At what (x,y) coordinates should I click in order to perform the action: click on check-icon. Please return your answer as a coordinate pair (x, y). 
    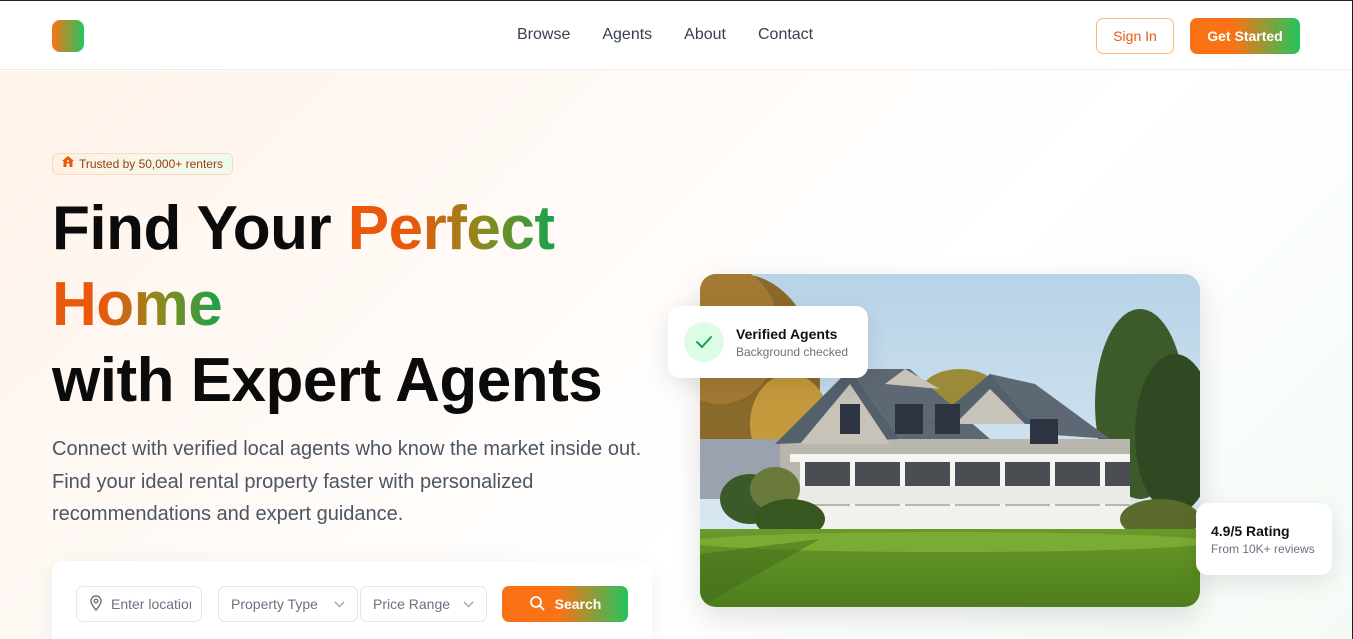
    Looking at the image, I should click on (704, 342).